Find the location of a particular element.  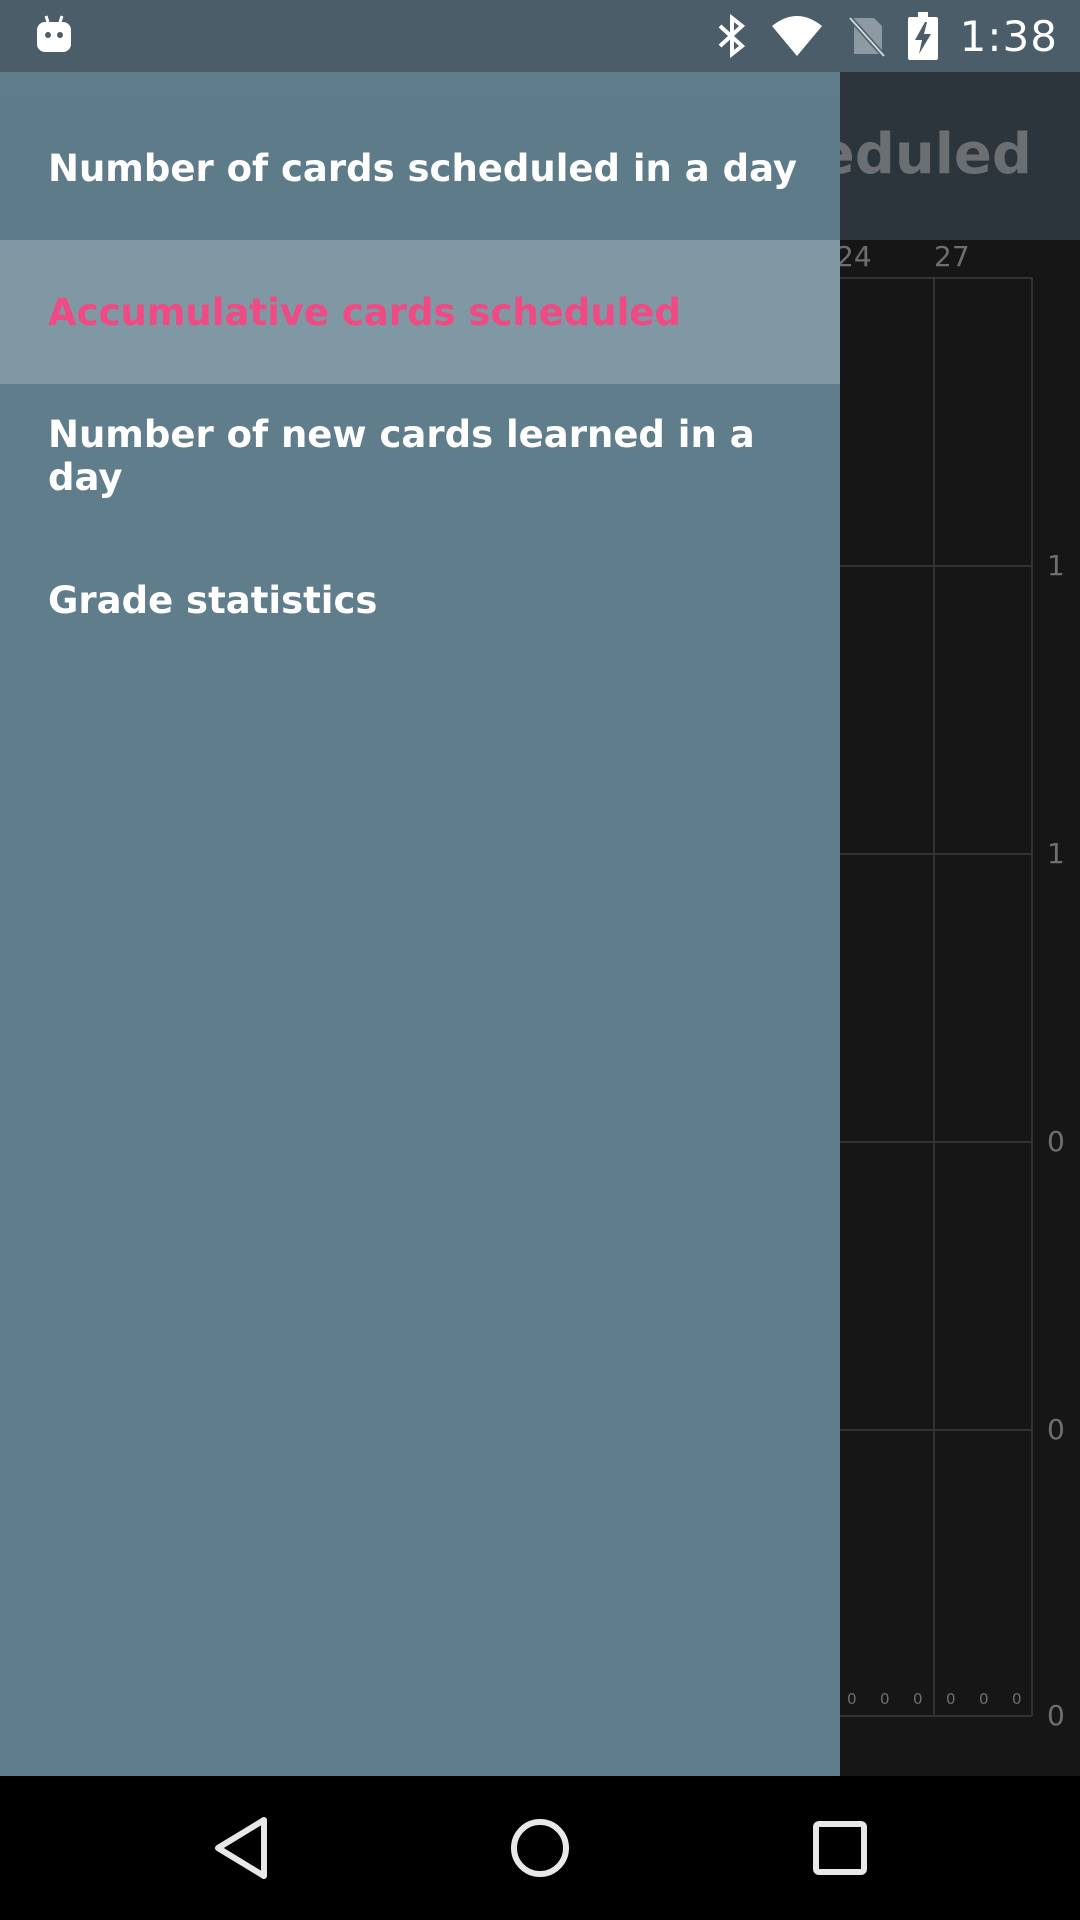

drawer-item-label: Number of new cards learned in a day is located at coordinates (401, 456).